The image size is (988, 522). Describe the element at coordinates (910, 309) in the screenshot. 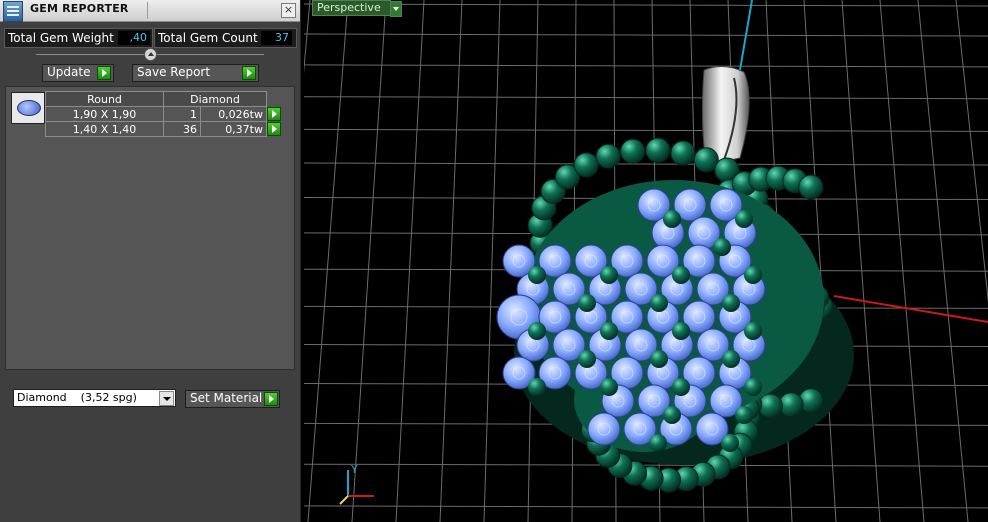

I see `x-axis-line` at that location.